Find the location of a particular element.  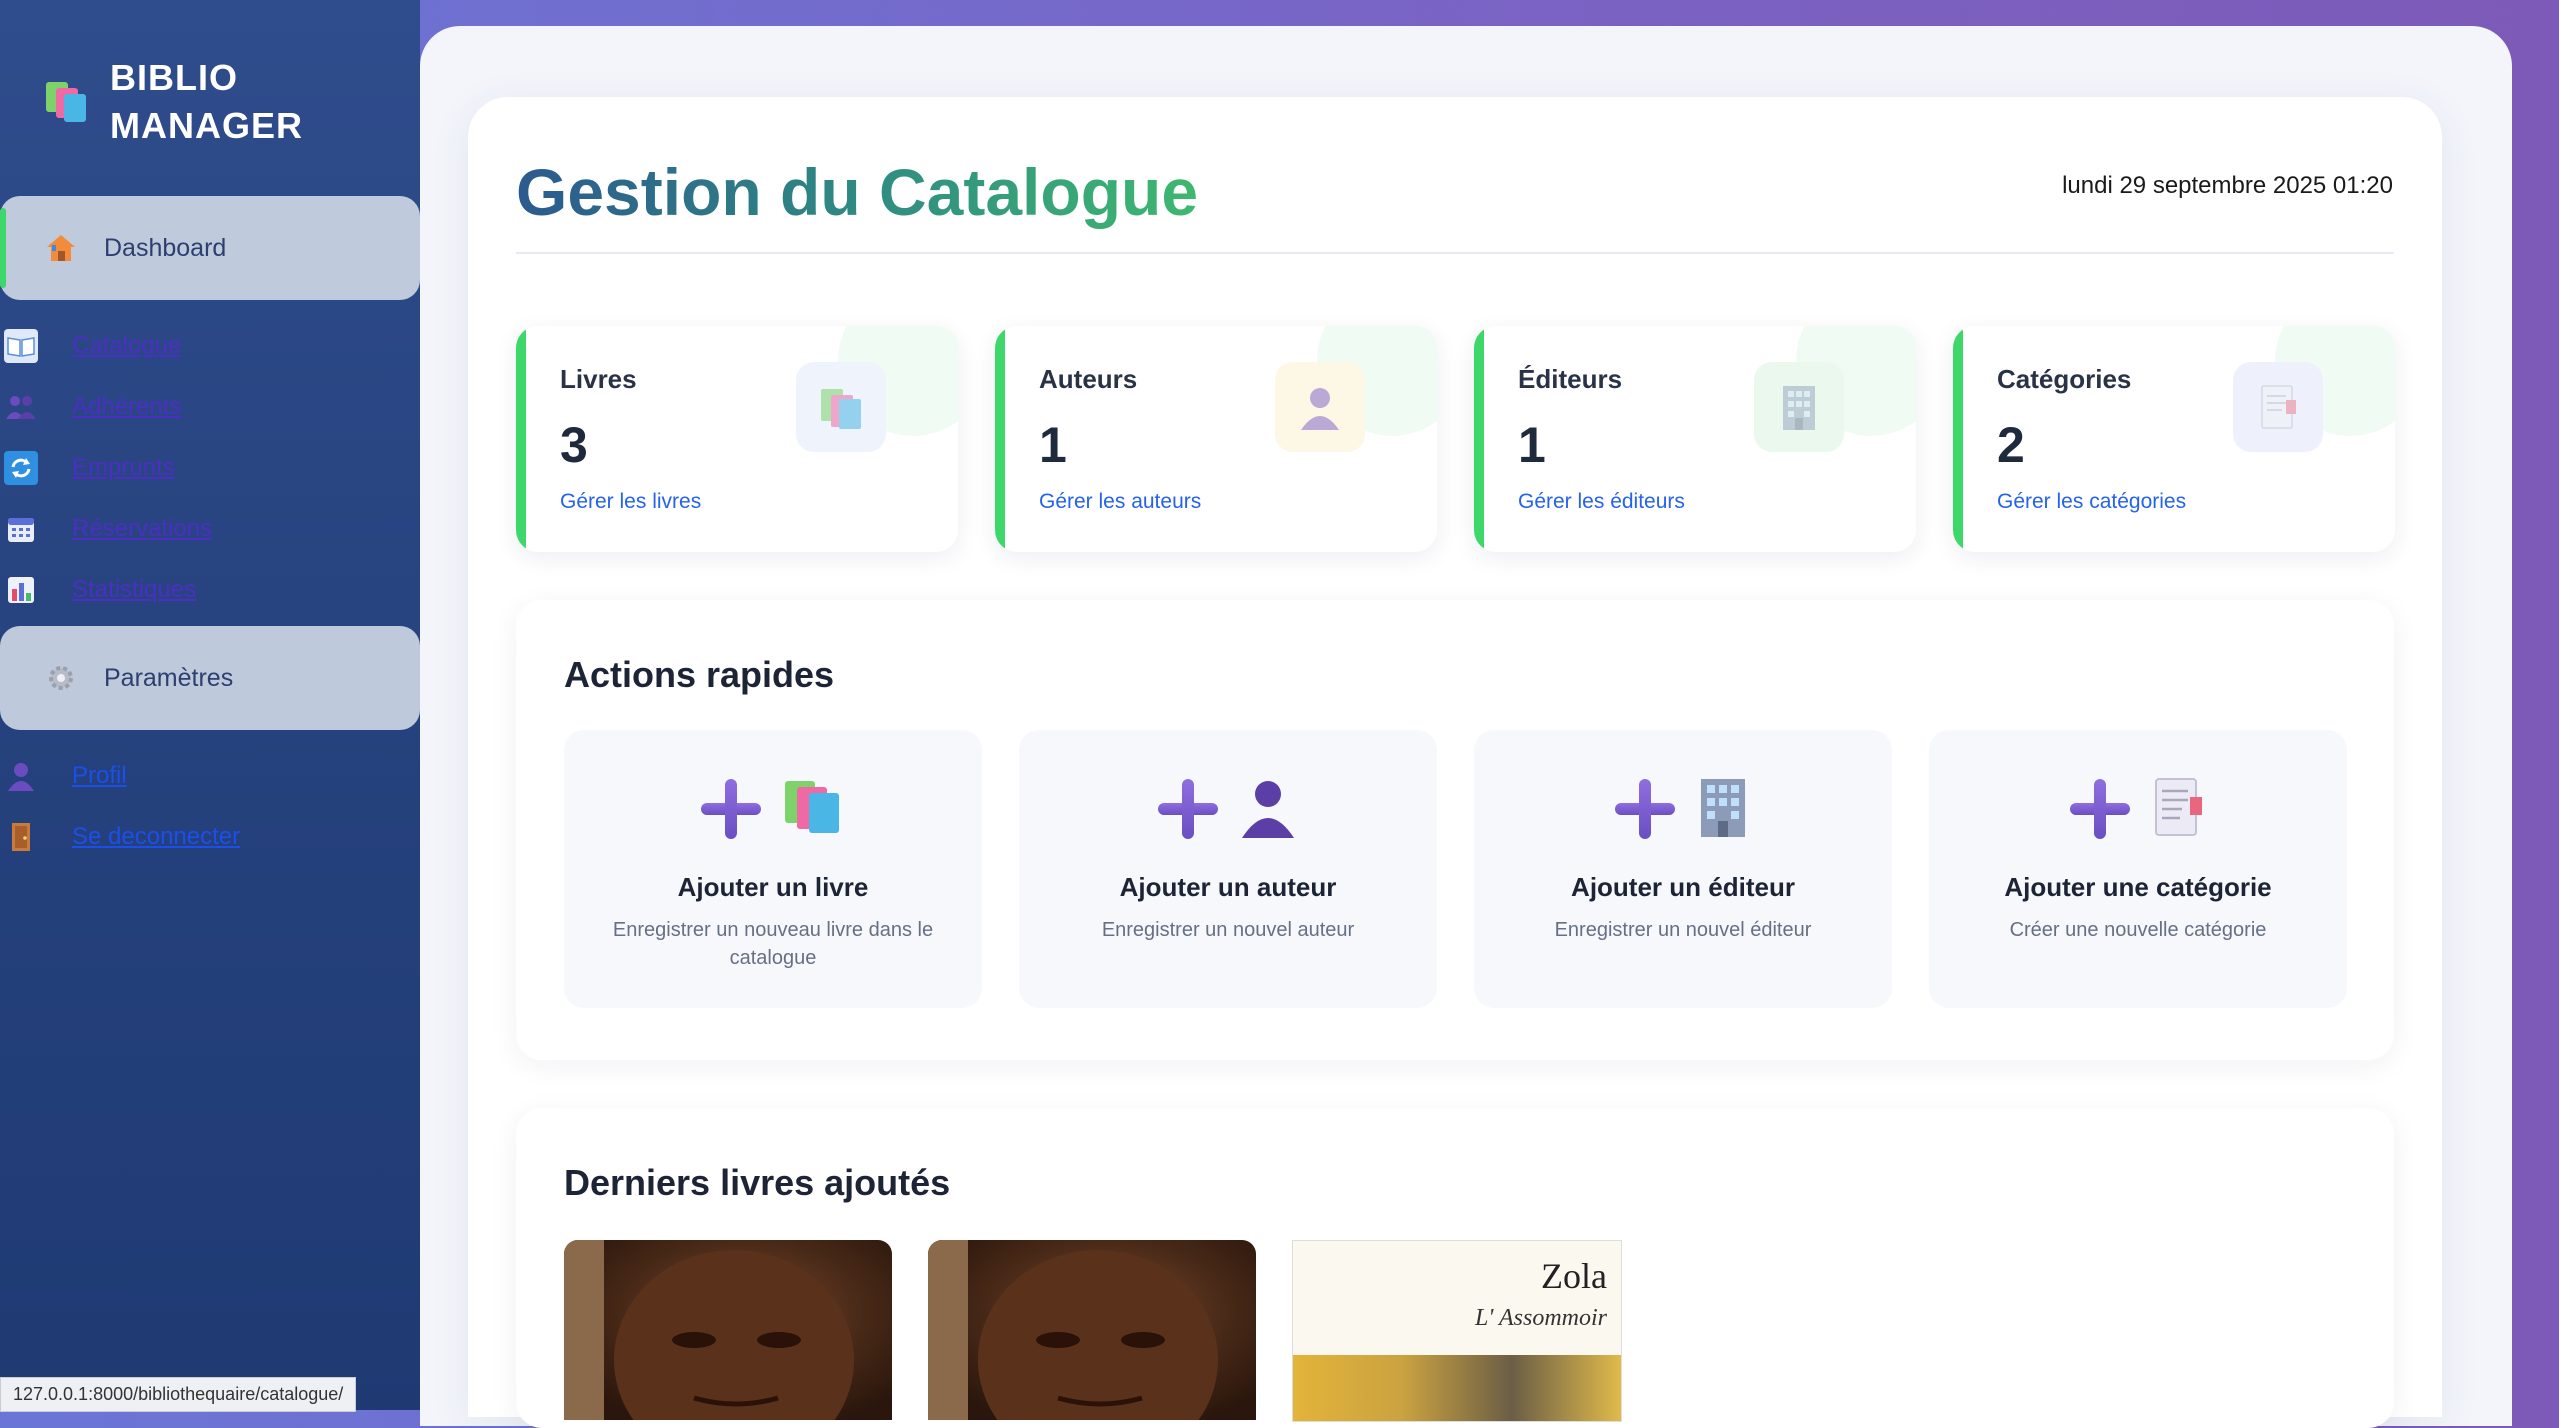

sidebar-item-label: Réservations is located at coordinates (142, 529).